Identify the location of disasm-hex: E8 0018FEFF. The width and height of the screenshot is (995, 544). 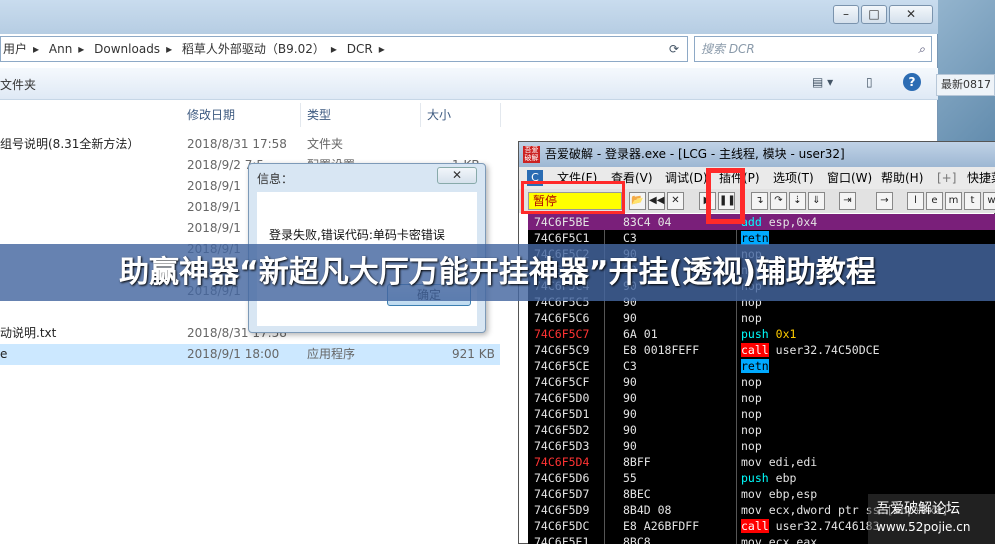
(661, 350).